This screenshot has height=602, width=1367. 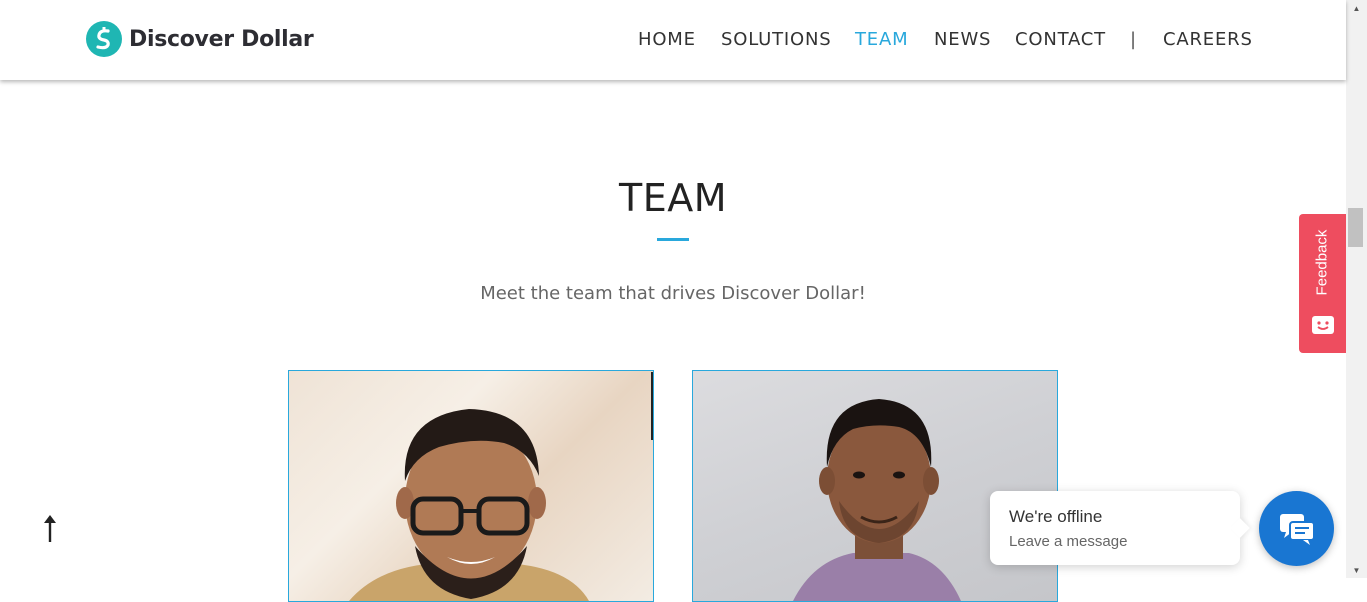 What do you see at coordinates (1056, 516) in the screenshot?
I see `chat-status-title: We're offline` at bounding box center [1056, 516].